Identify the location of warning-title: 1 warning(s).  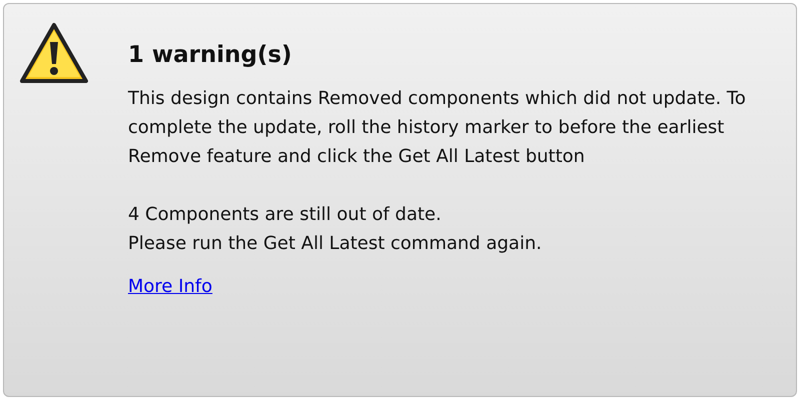
(210, 55).